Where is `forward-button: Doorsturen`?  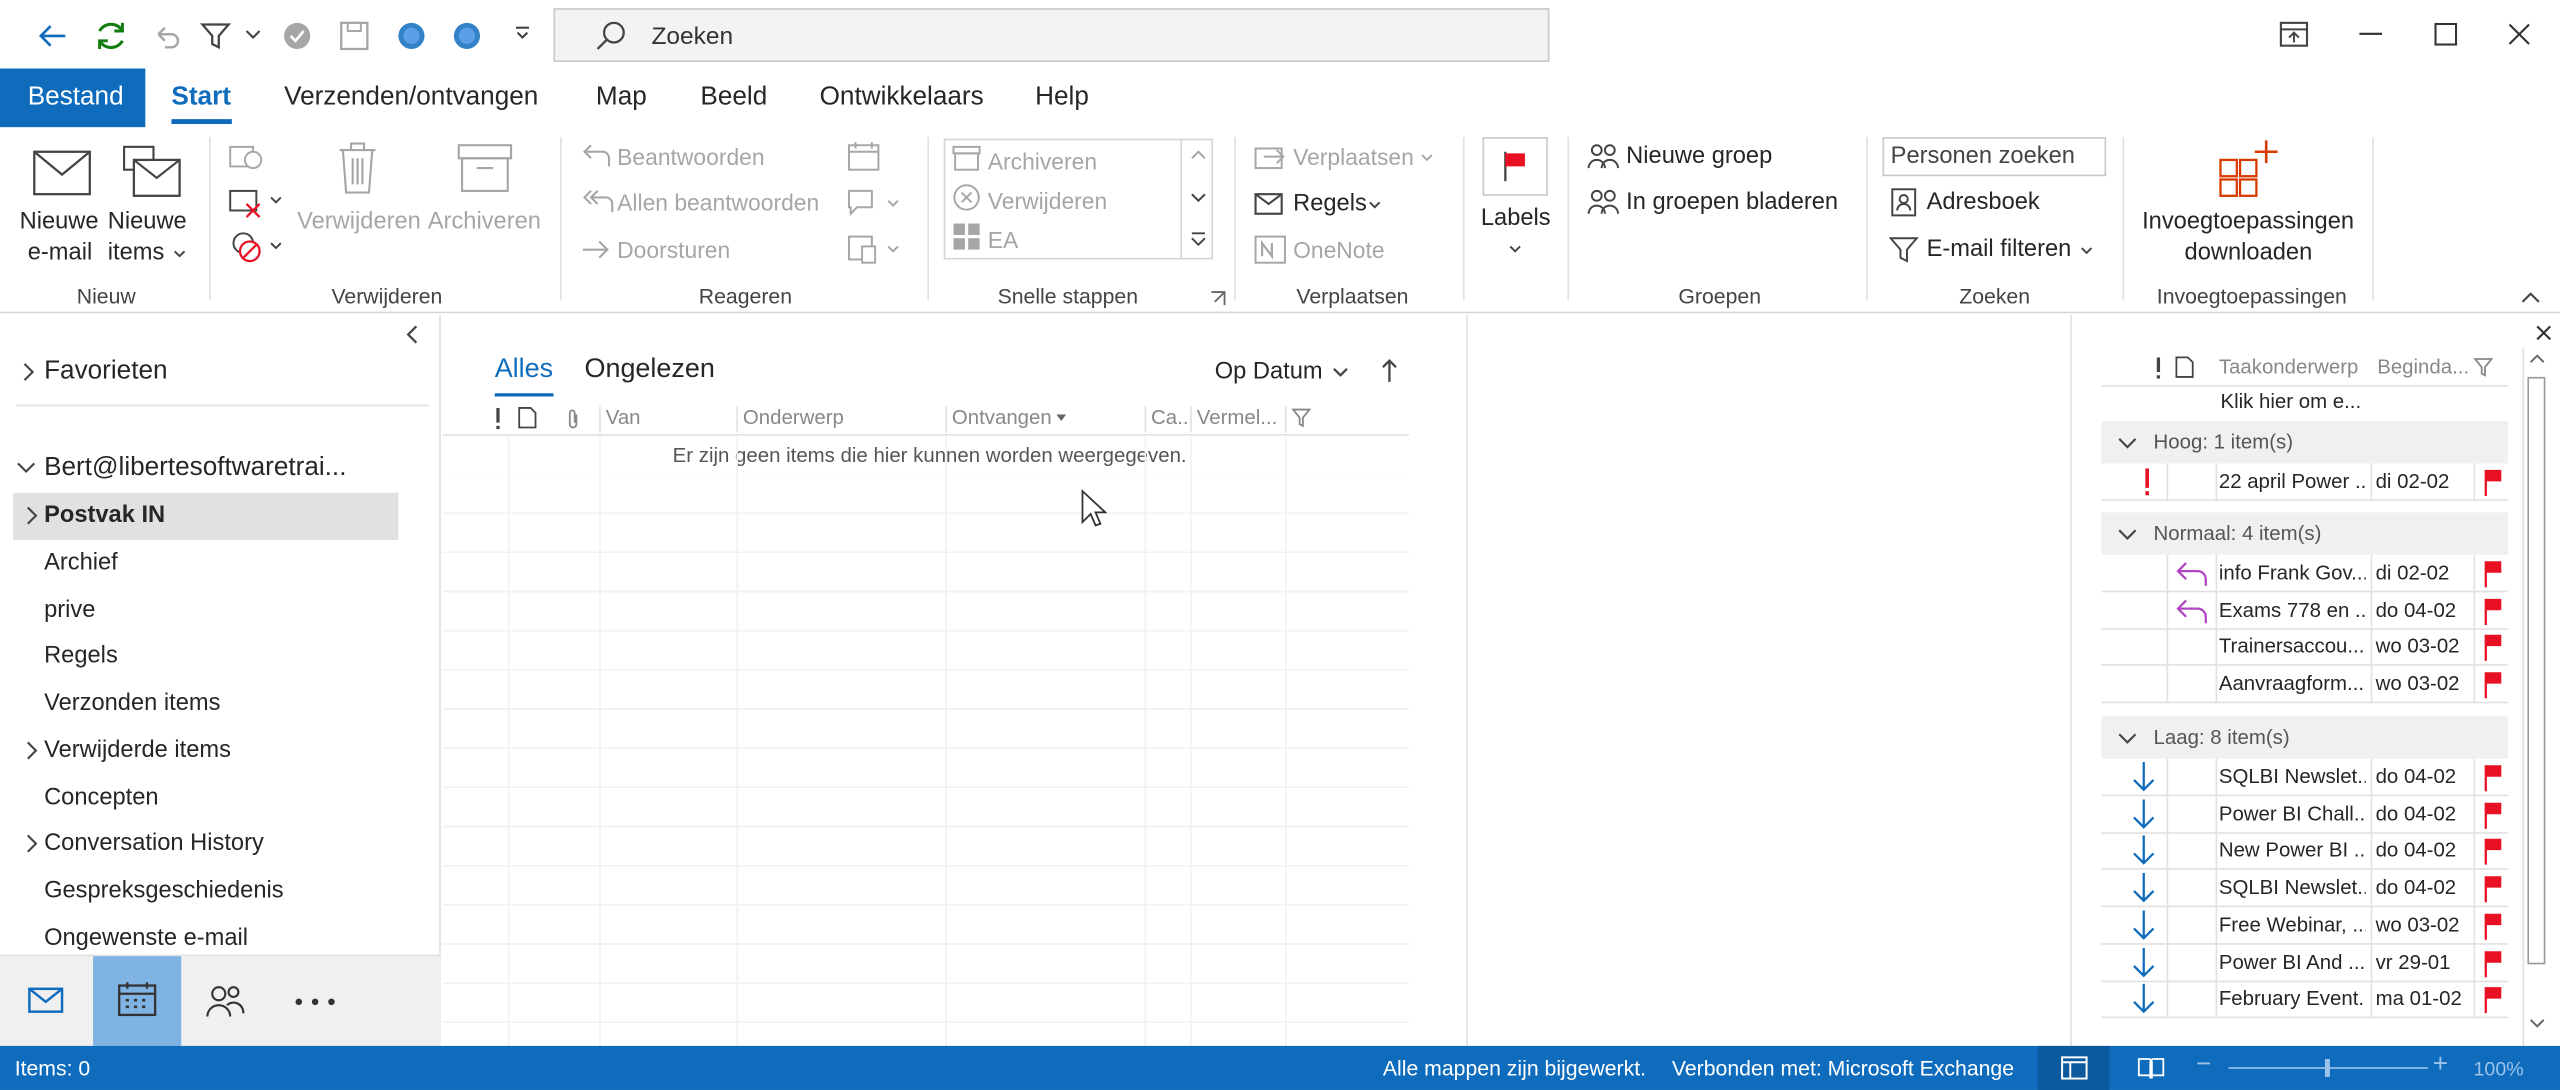 forward-button: Doorsturen is located at coordinates (711, 251).